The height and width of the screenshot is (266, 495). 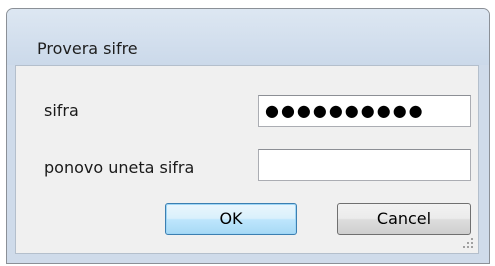 What do you see at coordinates (469, 244) in the screenshot?
I see `resize-grip-icon` at bounding box center [469, 244].